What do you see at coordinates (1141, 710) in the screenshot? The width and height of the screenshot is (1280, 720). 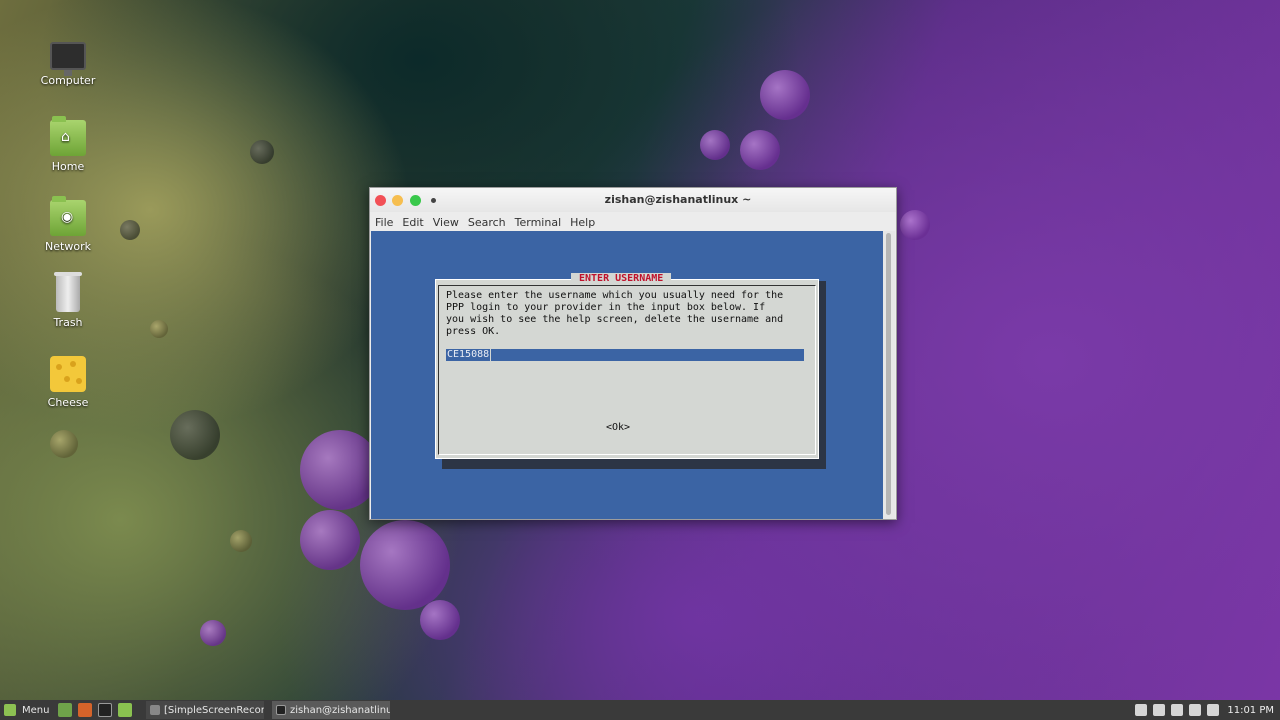 I see `shield-icon` at bounding box center [1141, 710].